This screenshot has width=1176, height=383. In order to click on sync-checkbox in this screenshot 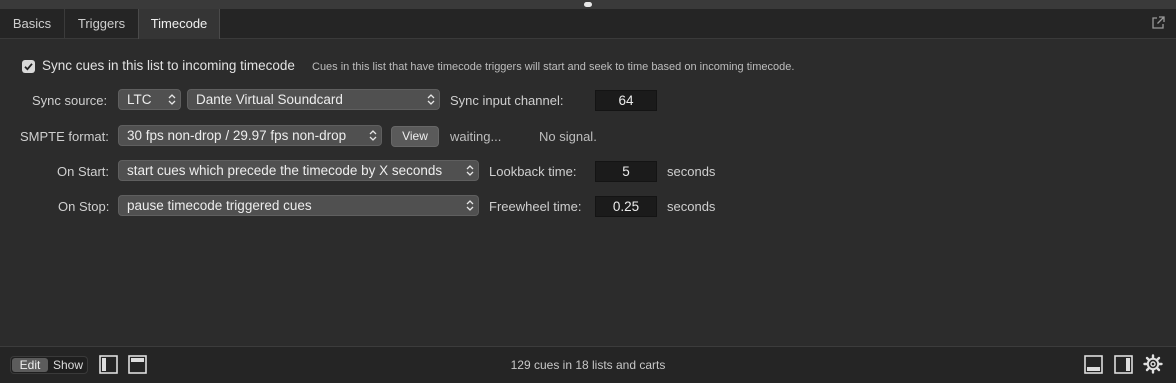, I will do `click(28, 66)`.